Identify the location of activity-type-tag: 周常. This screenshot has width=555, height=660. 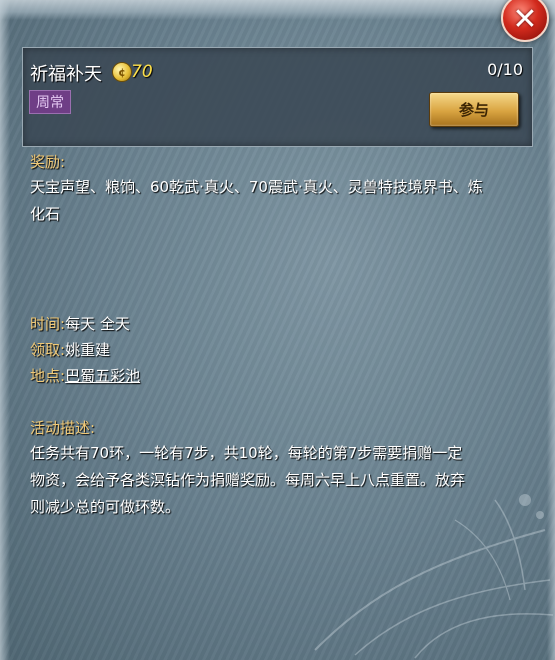
(50, 102).